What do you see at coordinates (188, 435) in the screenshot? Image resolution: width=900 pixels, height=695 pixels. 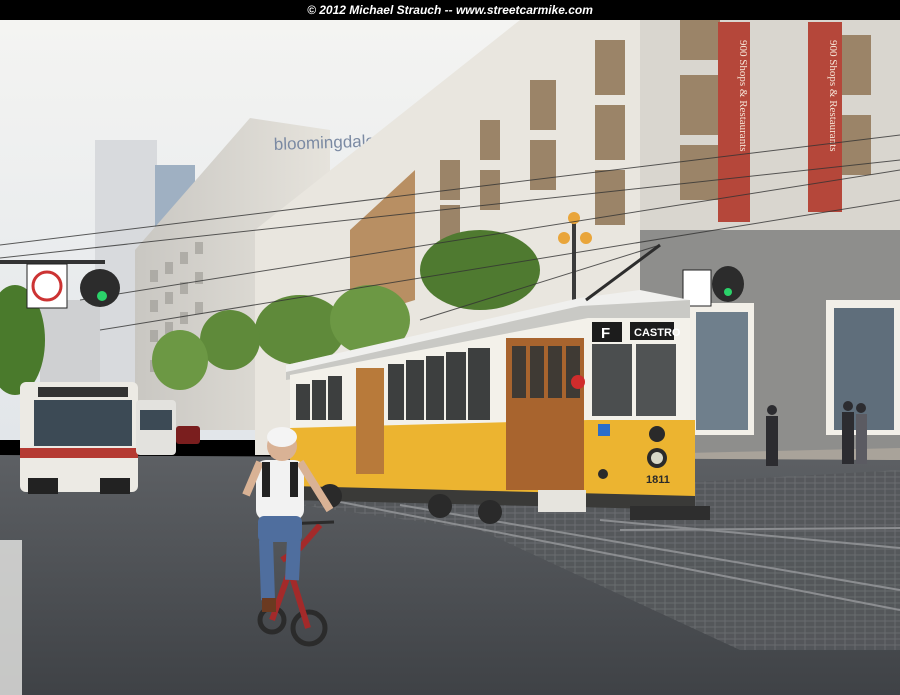 I see `car` at bounding box center [188, 435].